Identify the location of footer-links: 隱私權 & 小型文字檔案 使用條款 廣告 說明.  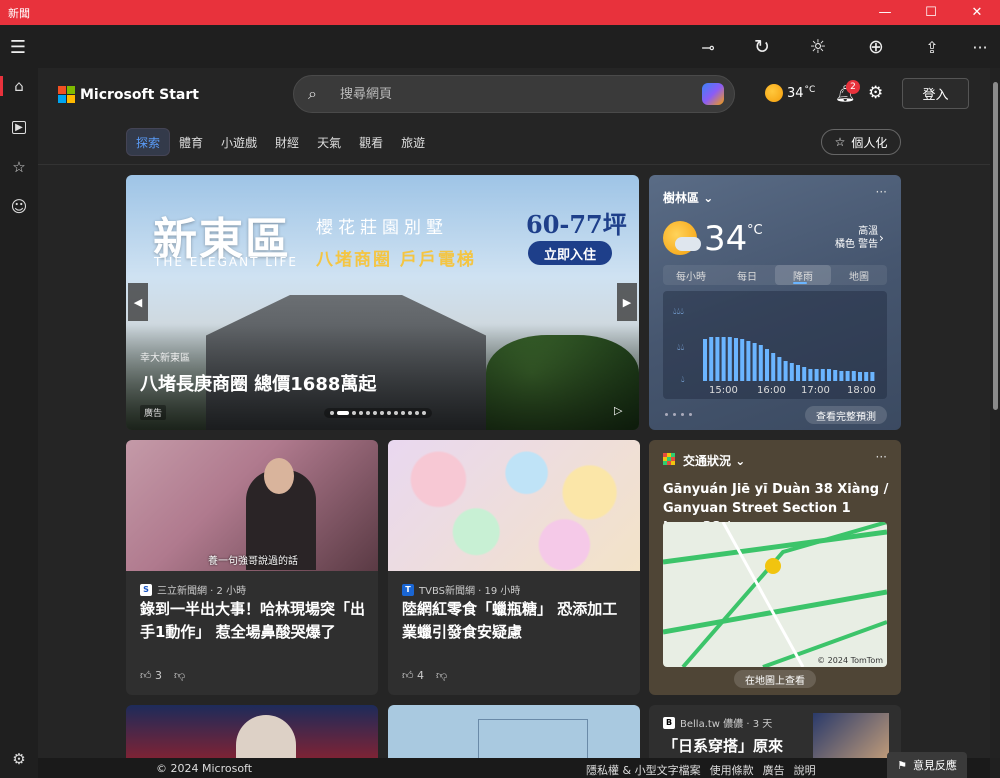
(701, 770).